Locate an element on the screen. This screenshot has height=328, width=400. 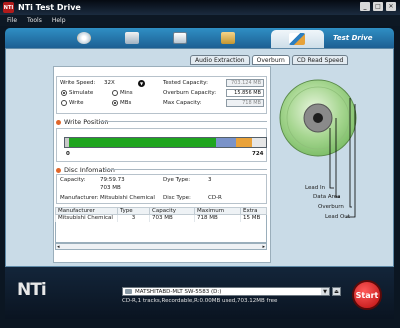
drive-select: MATSHITABD-MLT SW-5583 (D:) ▼ is located at coordinates (226, 291).